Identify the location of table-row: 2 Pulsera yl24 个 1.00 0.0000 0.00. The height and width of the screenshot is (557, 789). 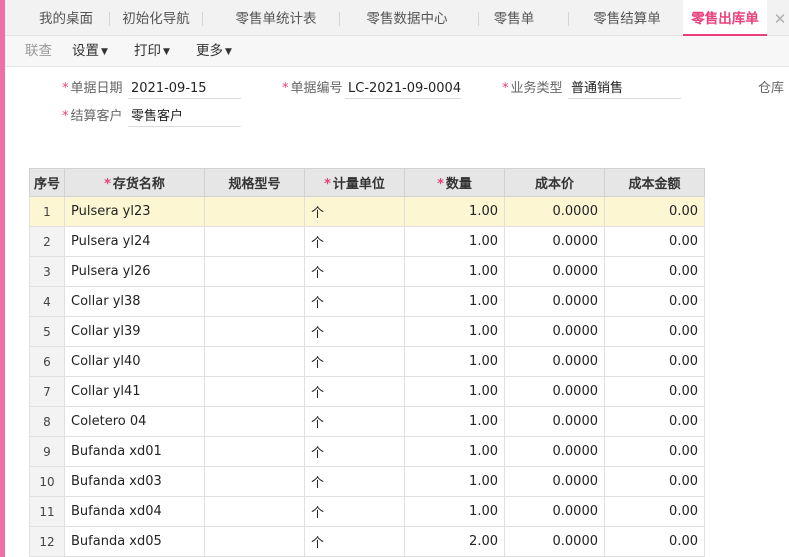
(367, 241).